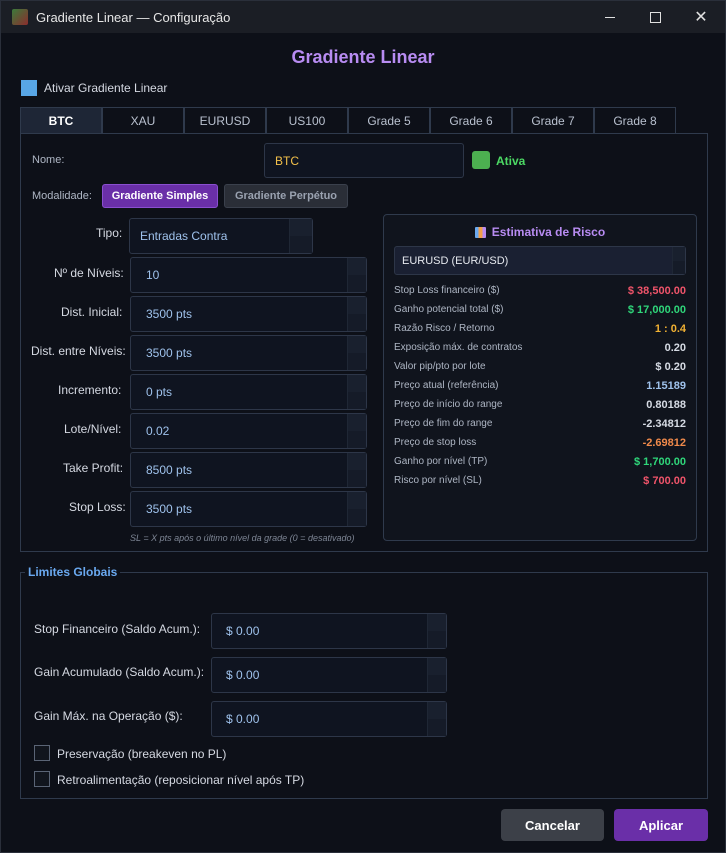 This screenshot has height=853, width=726. Describe the element at coordinates (42, 779) in the screenshot. I see `feedback-checkbox` at that location.